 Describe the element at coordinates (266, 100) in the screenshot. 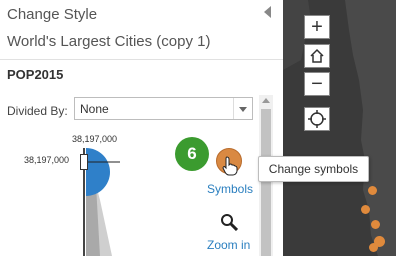

I see `scroll-up-icon` at that location.